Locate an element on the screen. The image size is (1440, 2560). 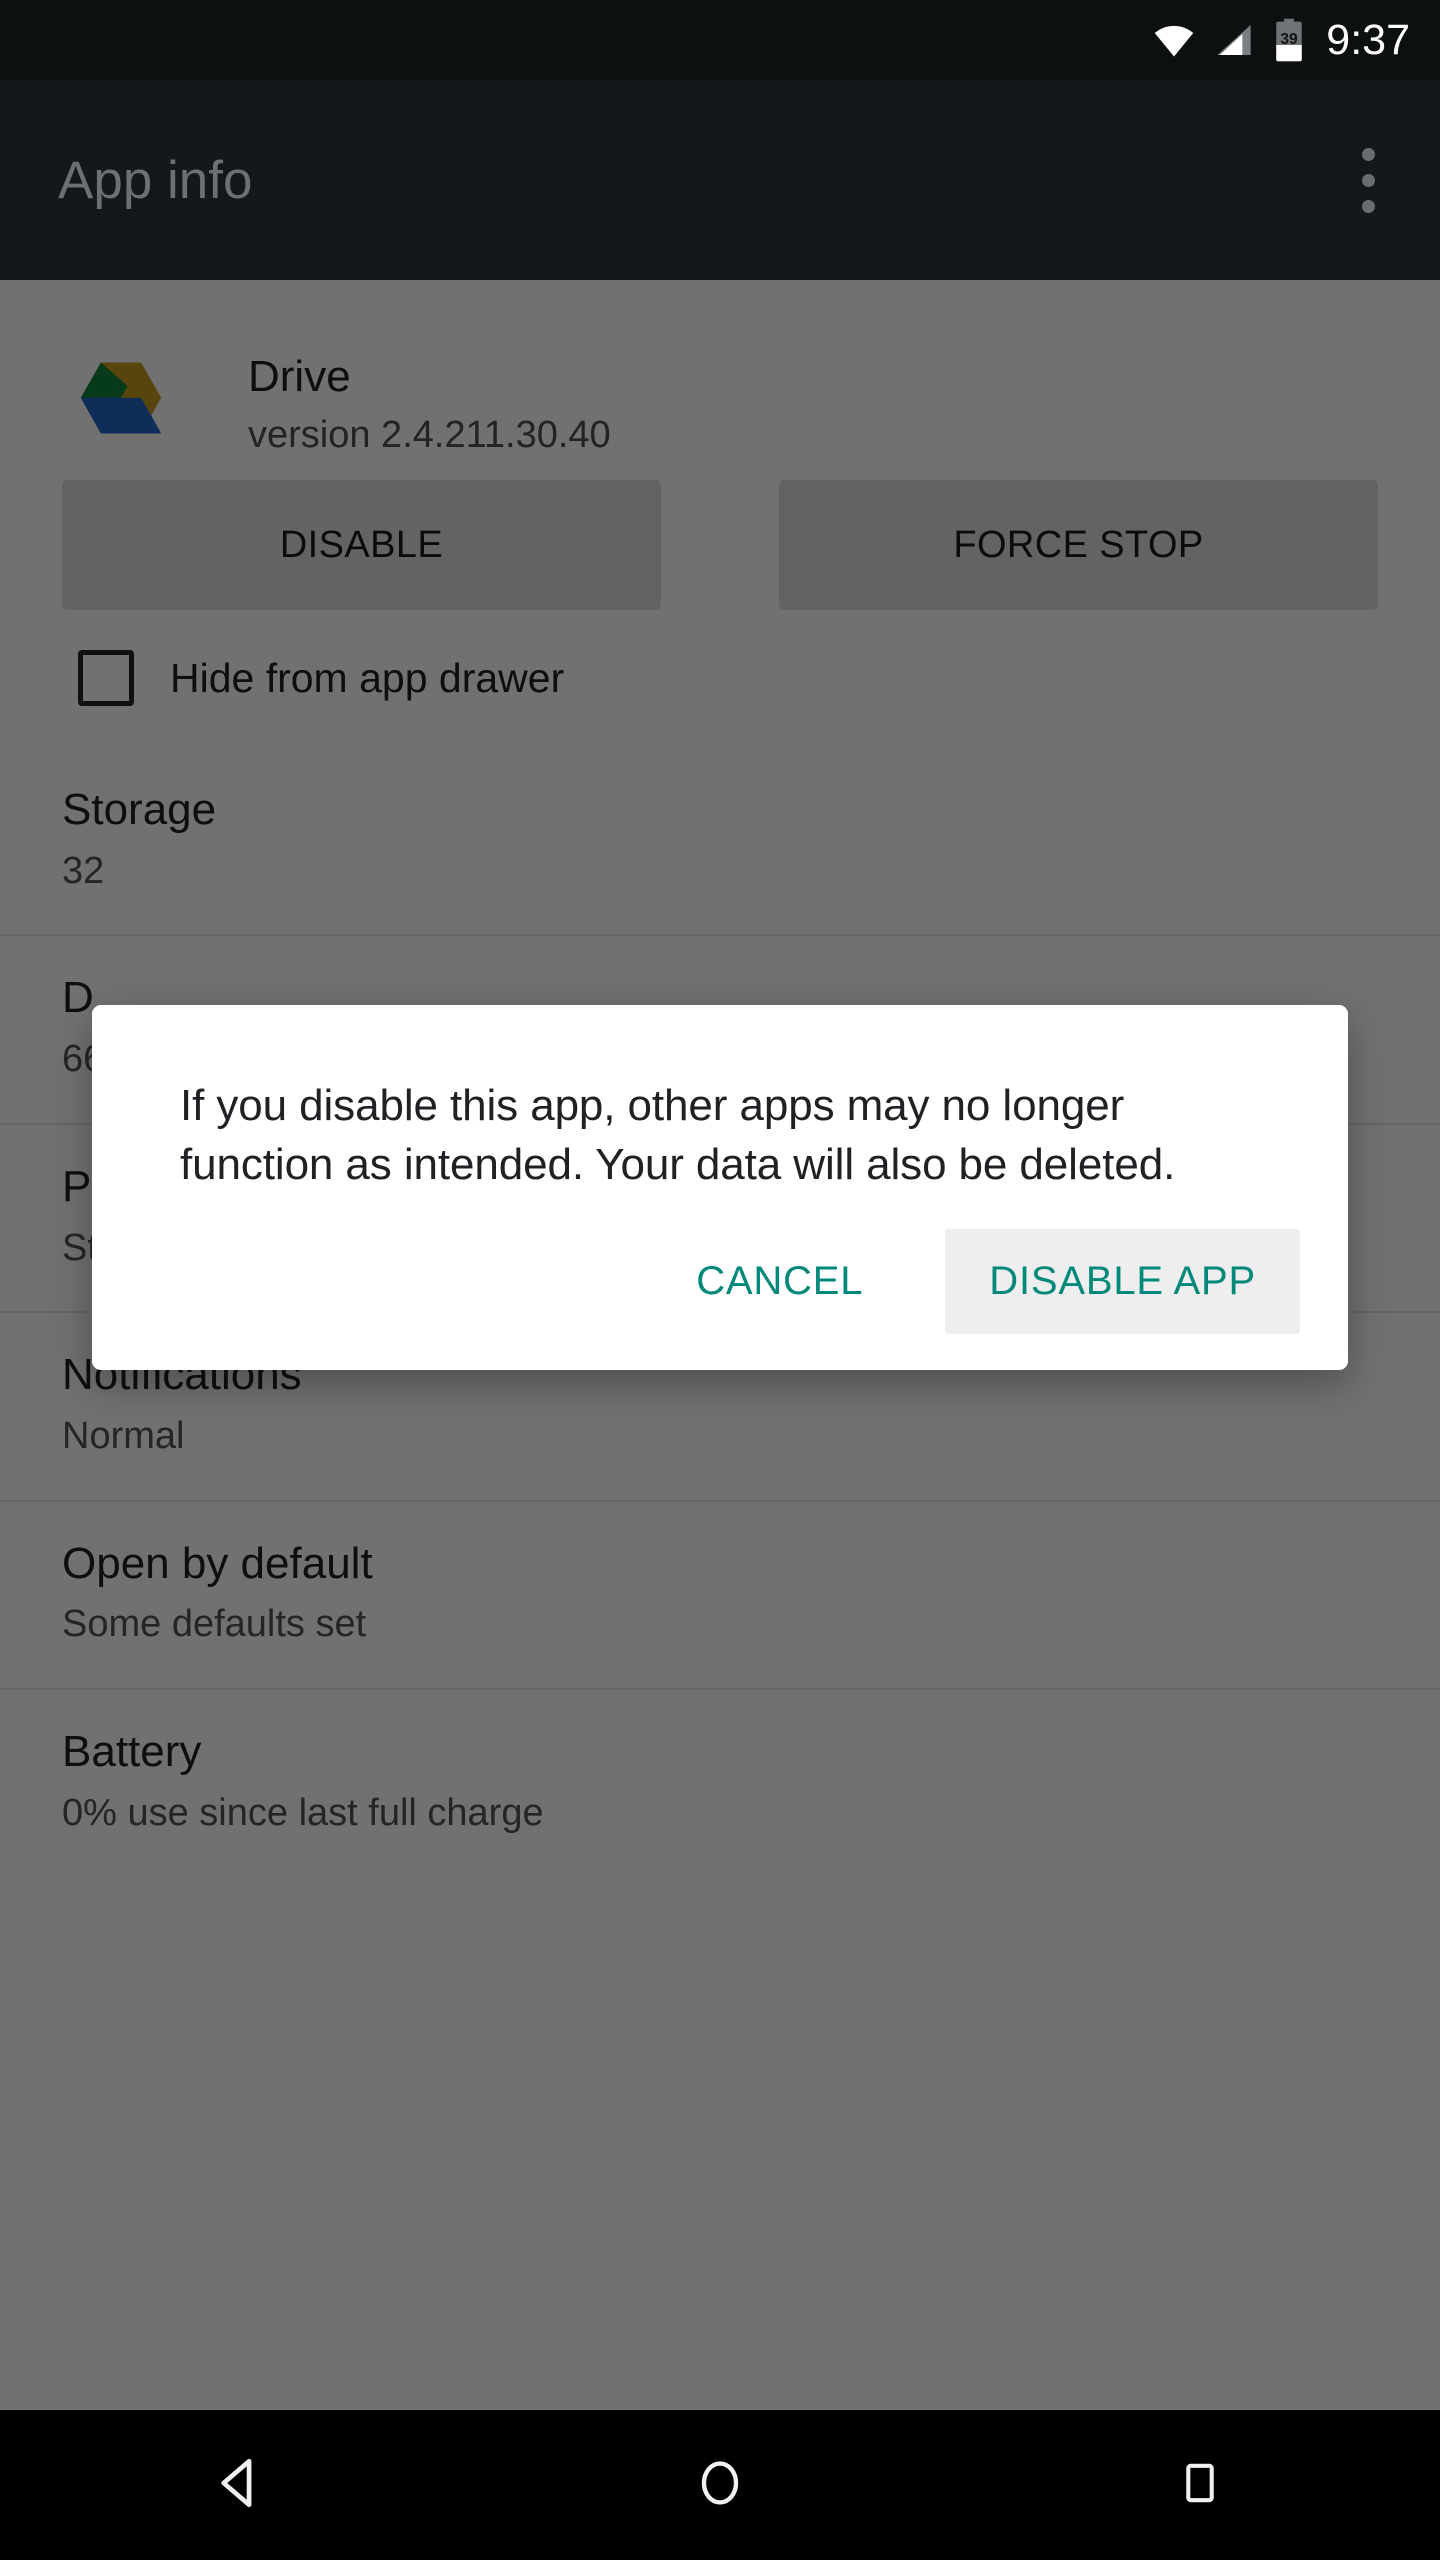
app-bar: App info is located at coordinates (720, 180).